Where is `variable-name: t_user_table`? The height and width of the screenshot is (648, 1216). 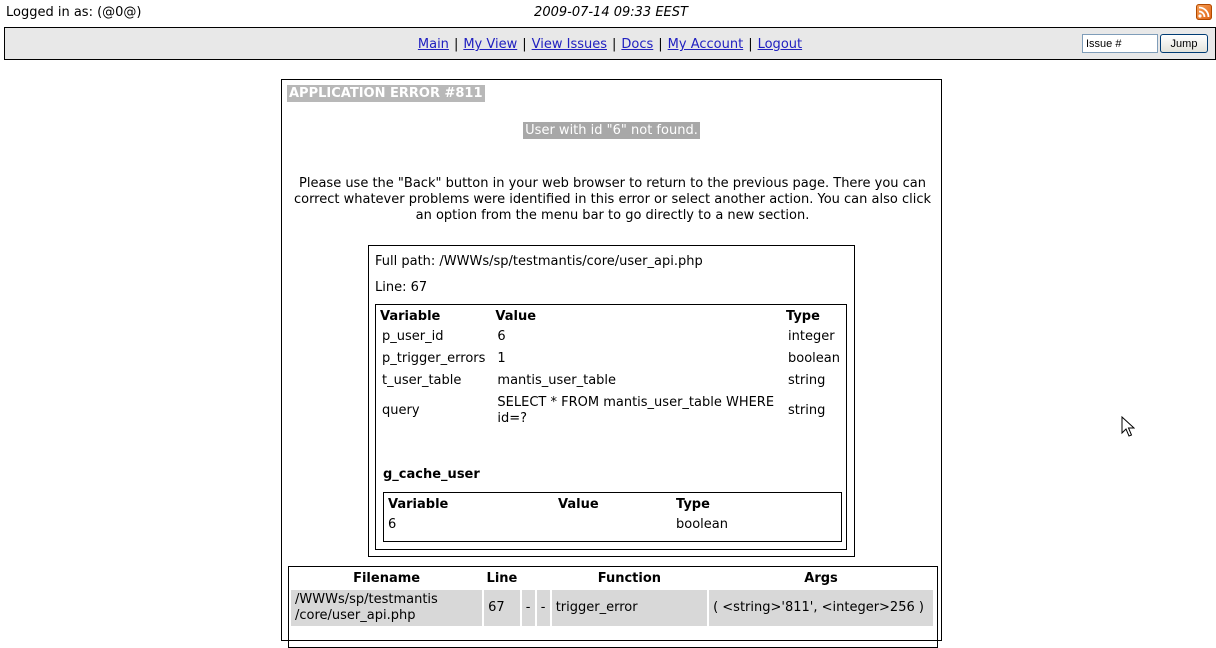
variable-name: t_user_table is located at coordinates (422, 380).